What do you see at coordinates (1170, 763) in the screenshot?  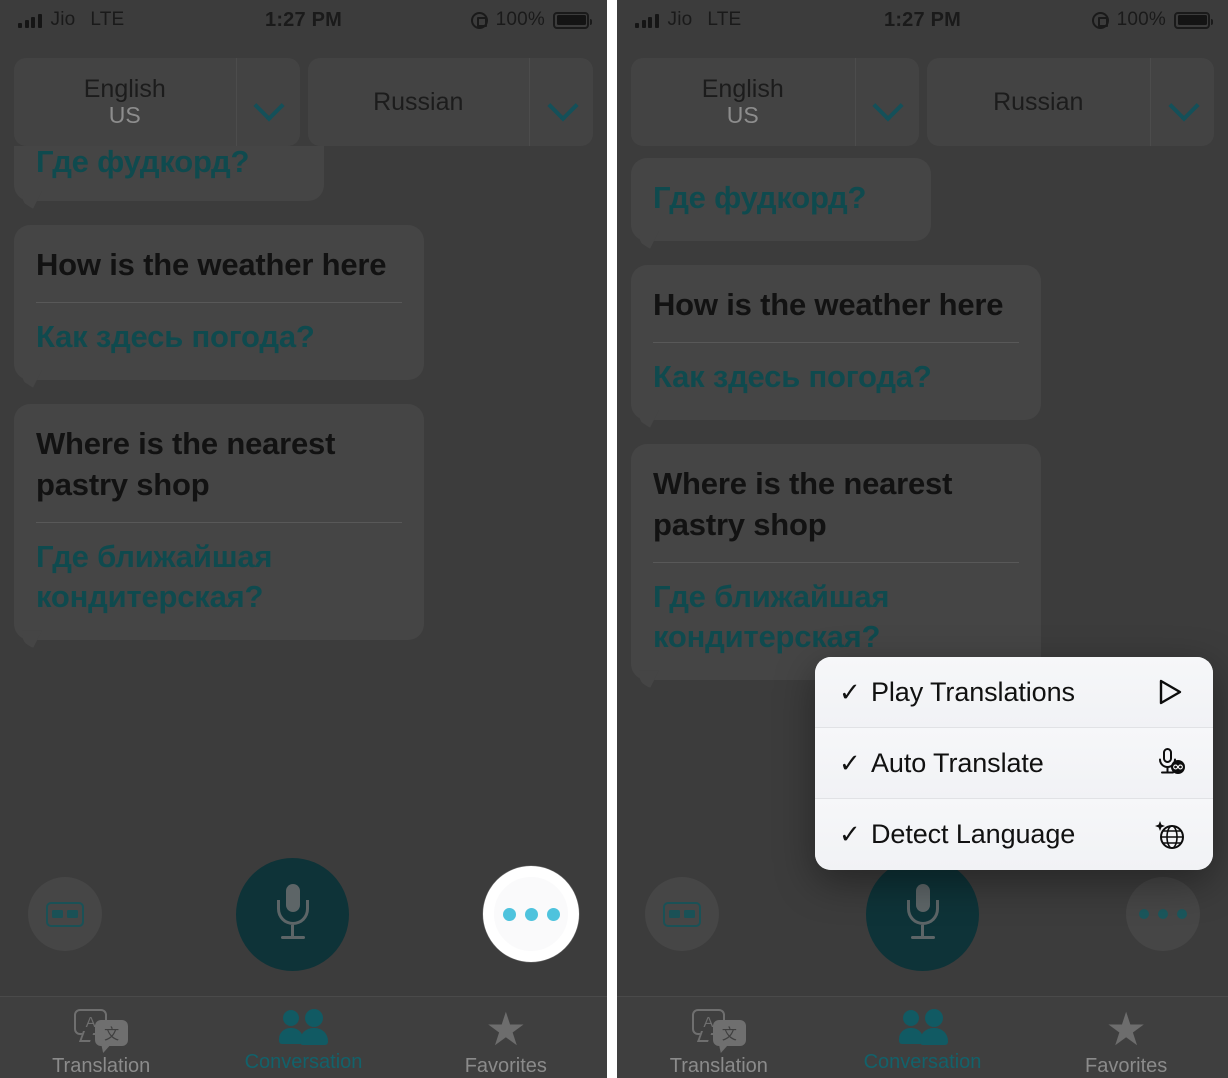 I see `microphone-auto-icon` at bounding box center [1170, 763].